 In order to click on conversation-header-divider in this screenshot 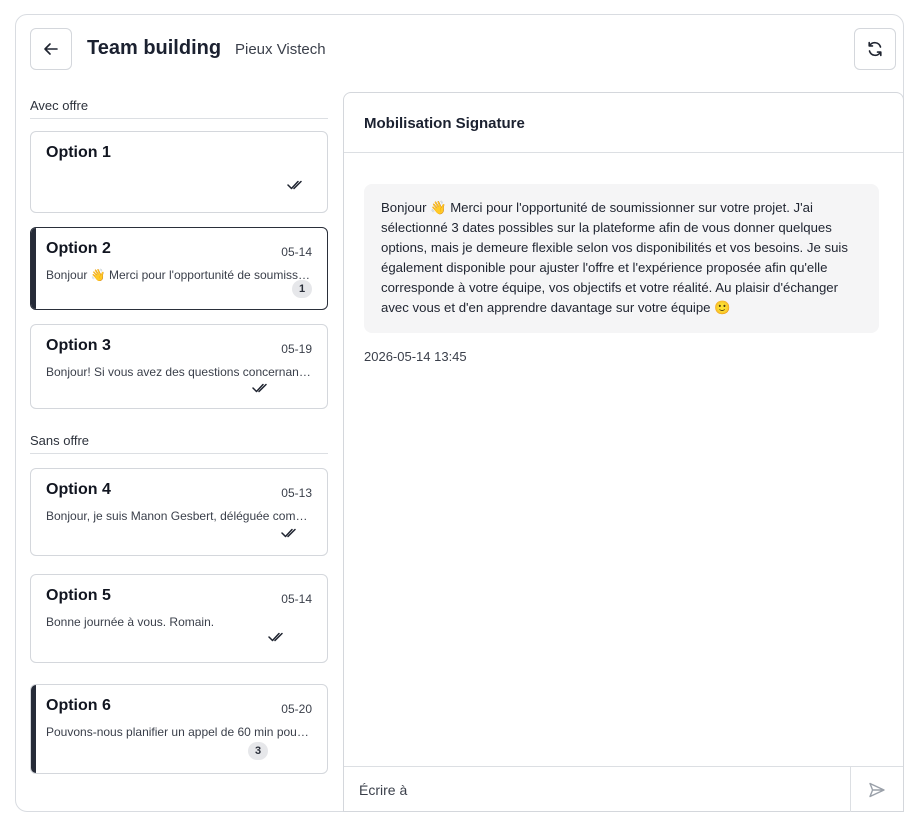, I will do `click(623, 152)`.